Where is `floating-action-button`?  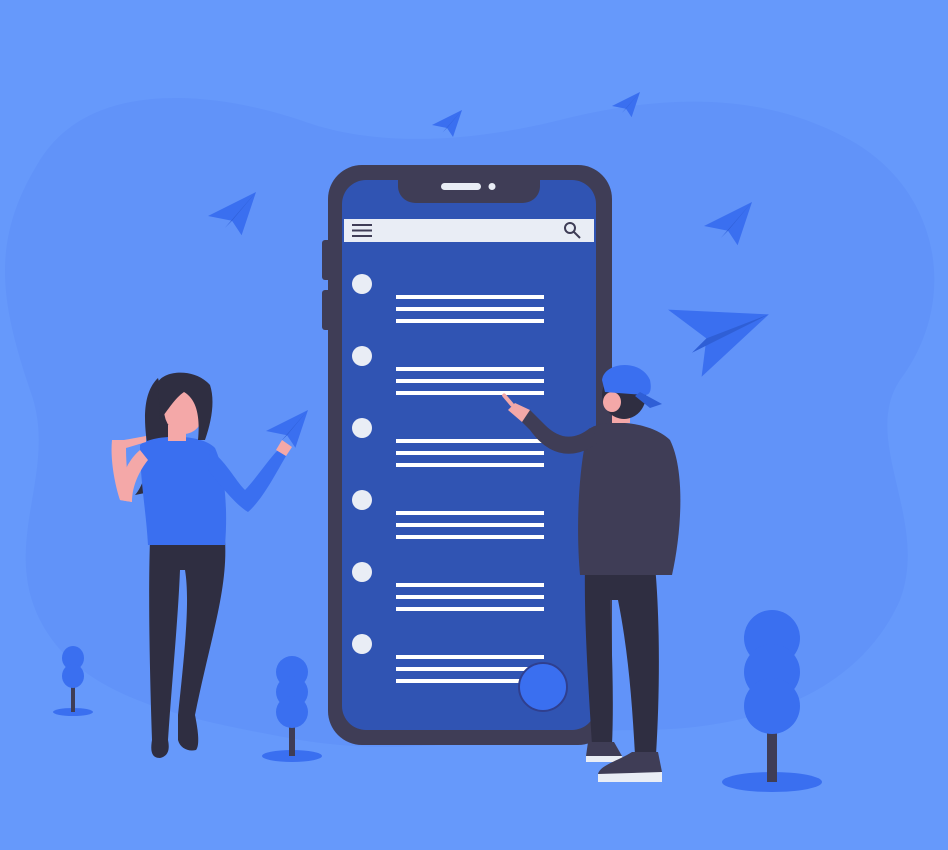
floating-action-button is located at coordinates (543, 687).